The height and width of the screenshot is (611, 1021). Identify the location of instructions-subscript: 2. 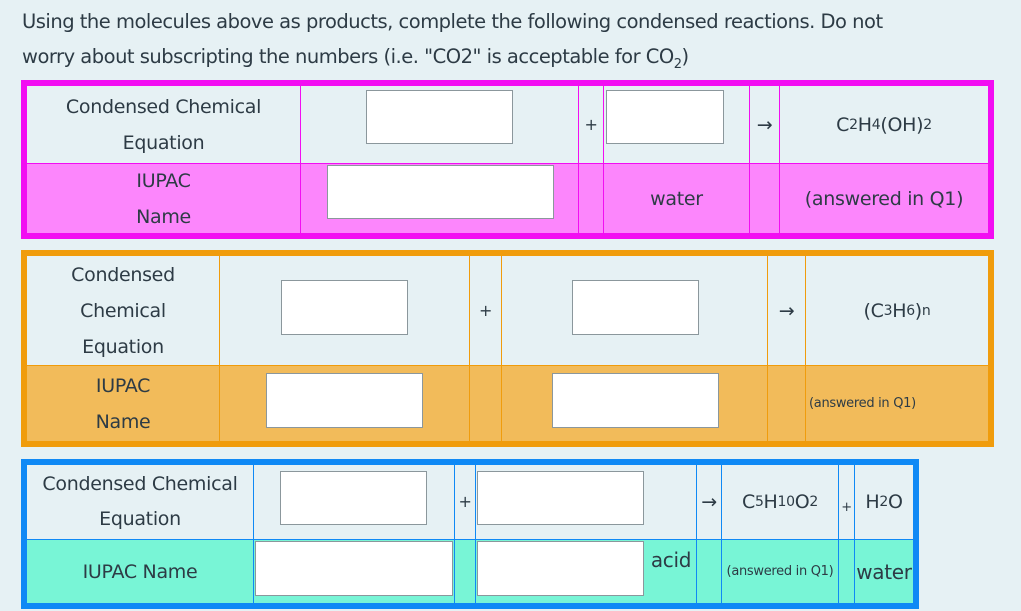
(677, 64).